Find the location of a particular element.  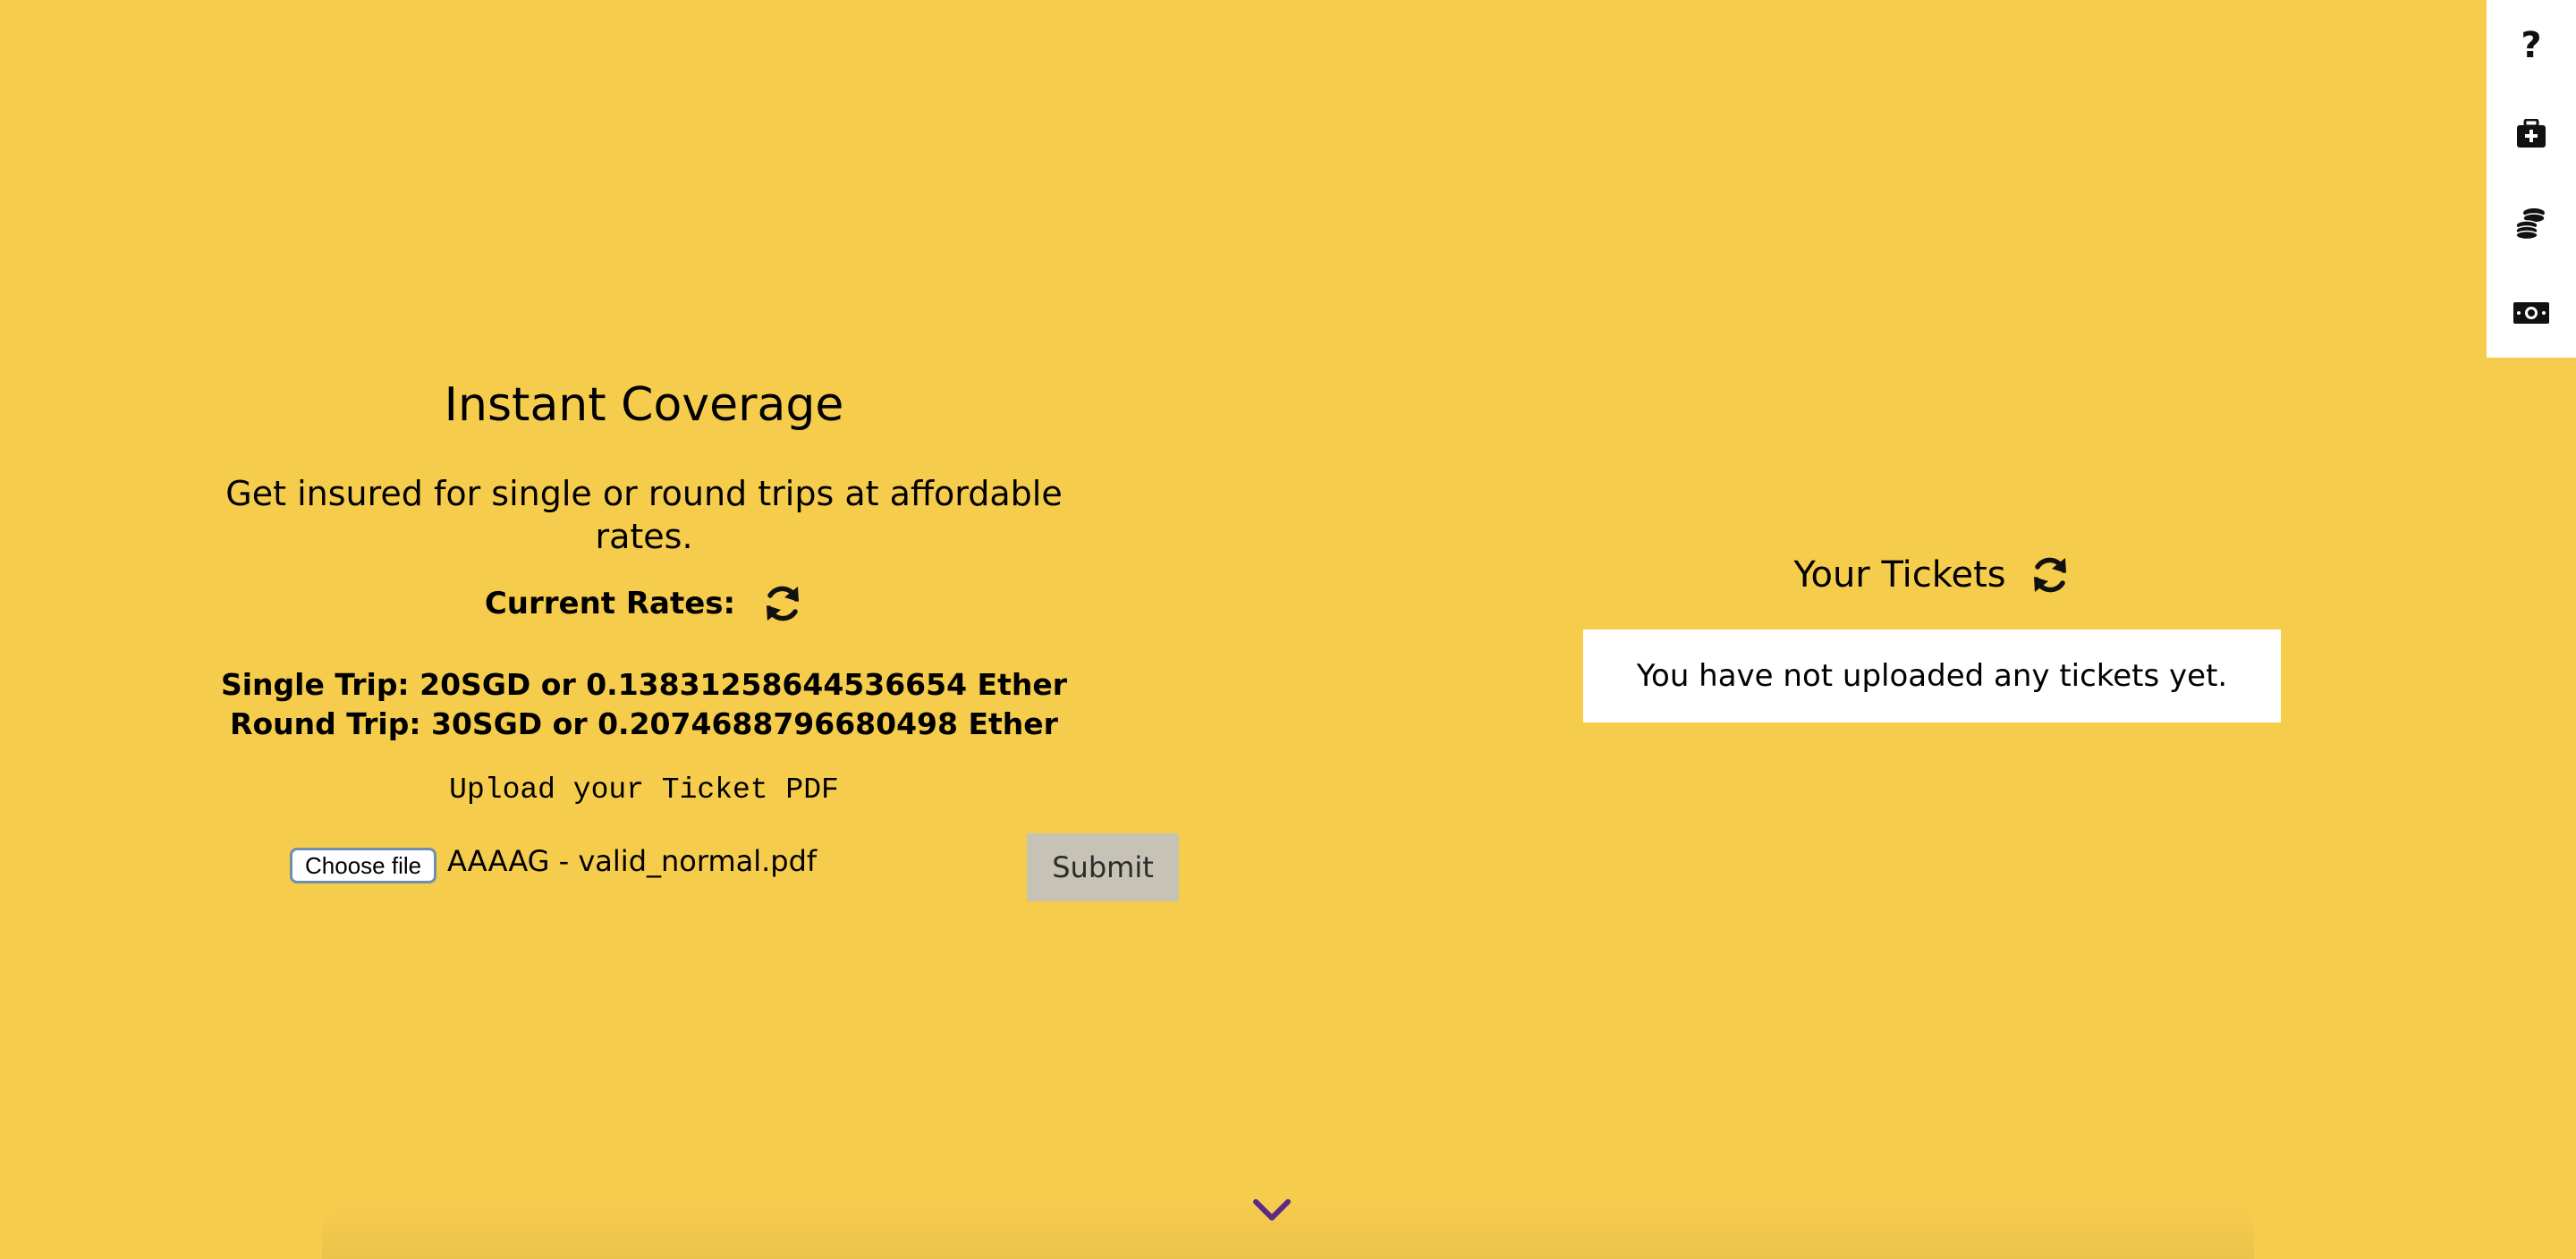

tickets-empty-message: You have not uploaded any tickets yet. is located at coordinates (1932, 676).